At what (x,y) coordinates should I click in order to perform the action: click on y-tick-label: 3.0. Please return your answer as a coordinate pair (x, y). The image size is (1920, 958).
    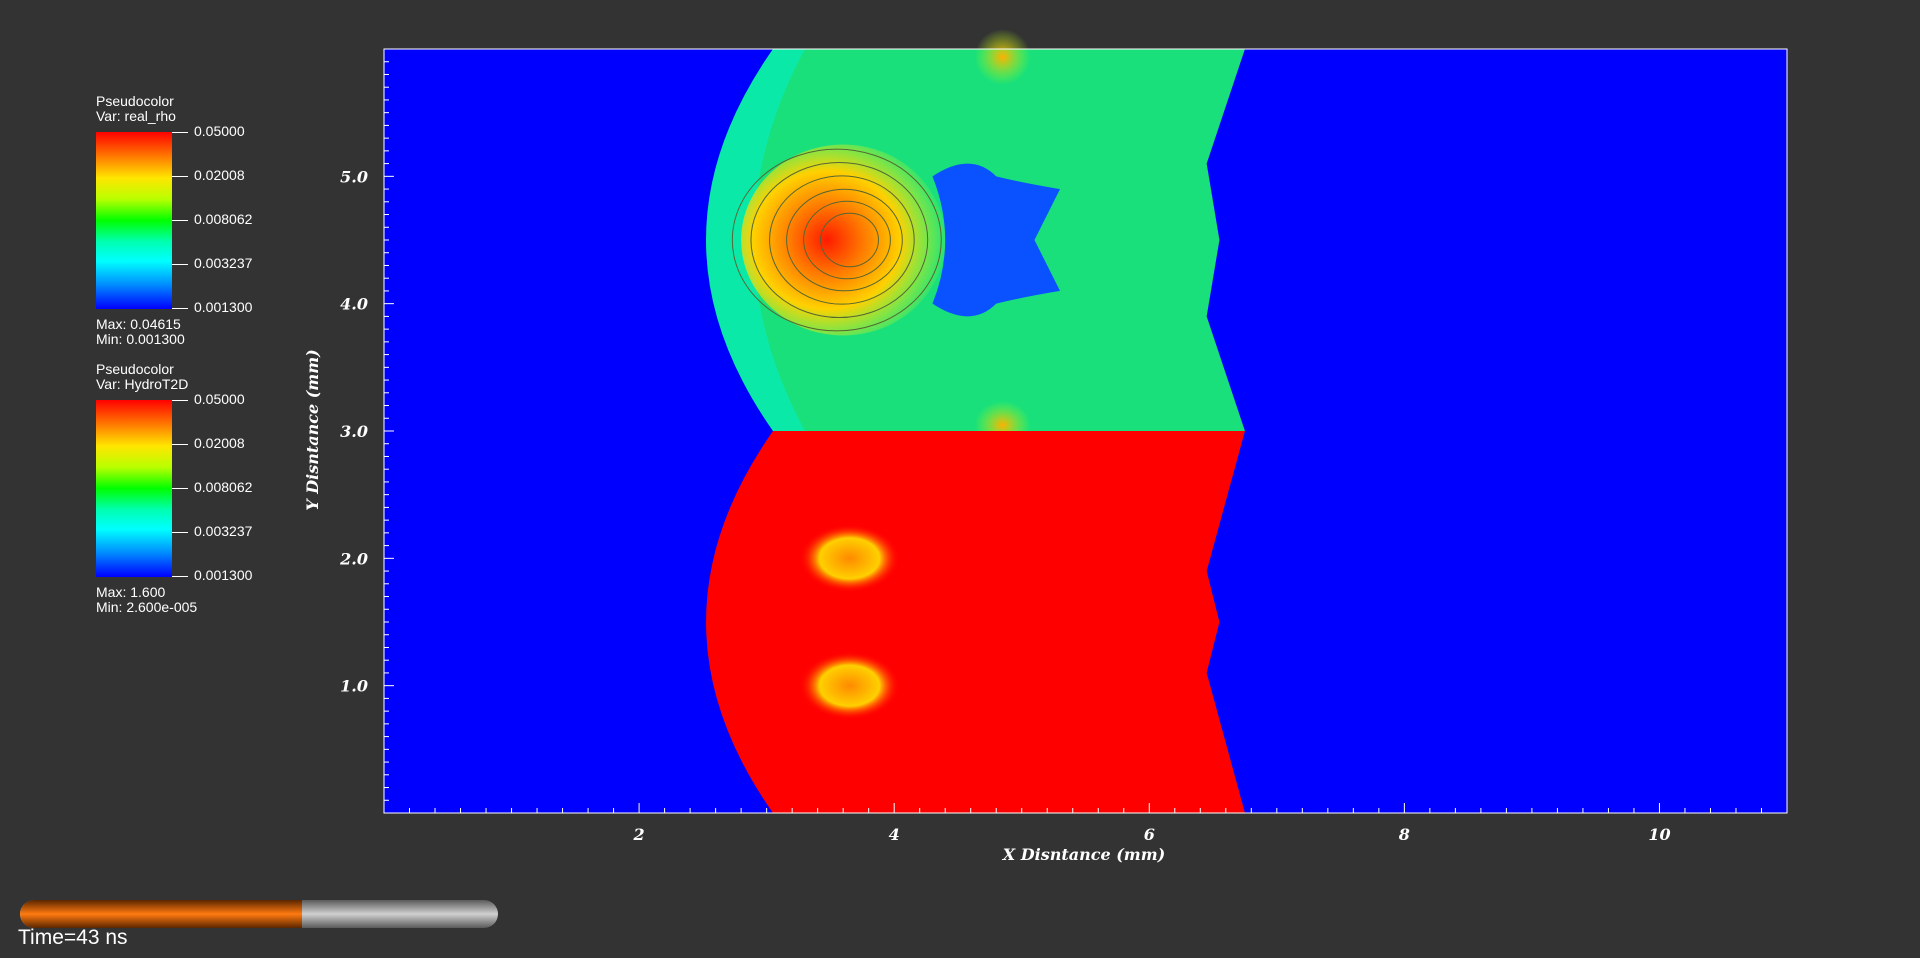
    Looking at the image, I should click on (354, 431).